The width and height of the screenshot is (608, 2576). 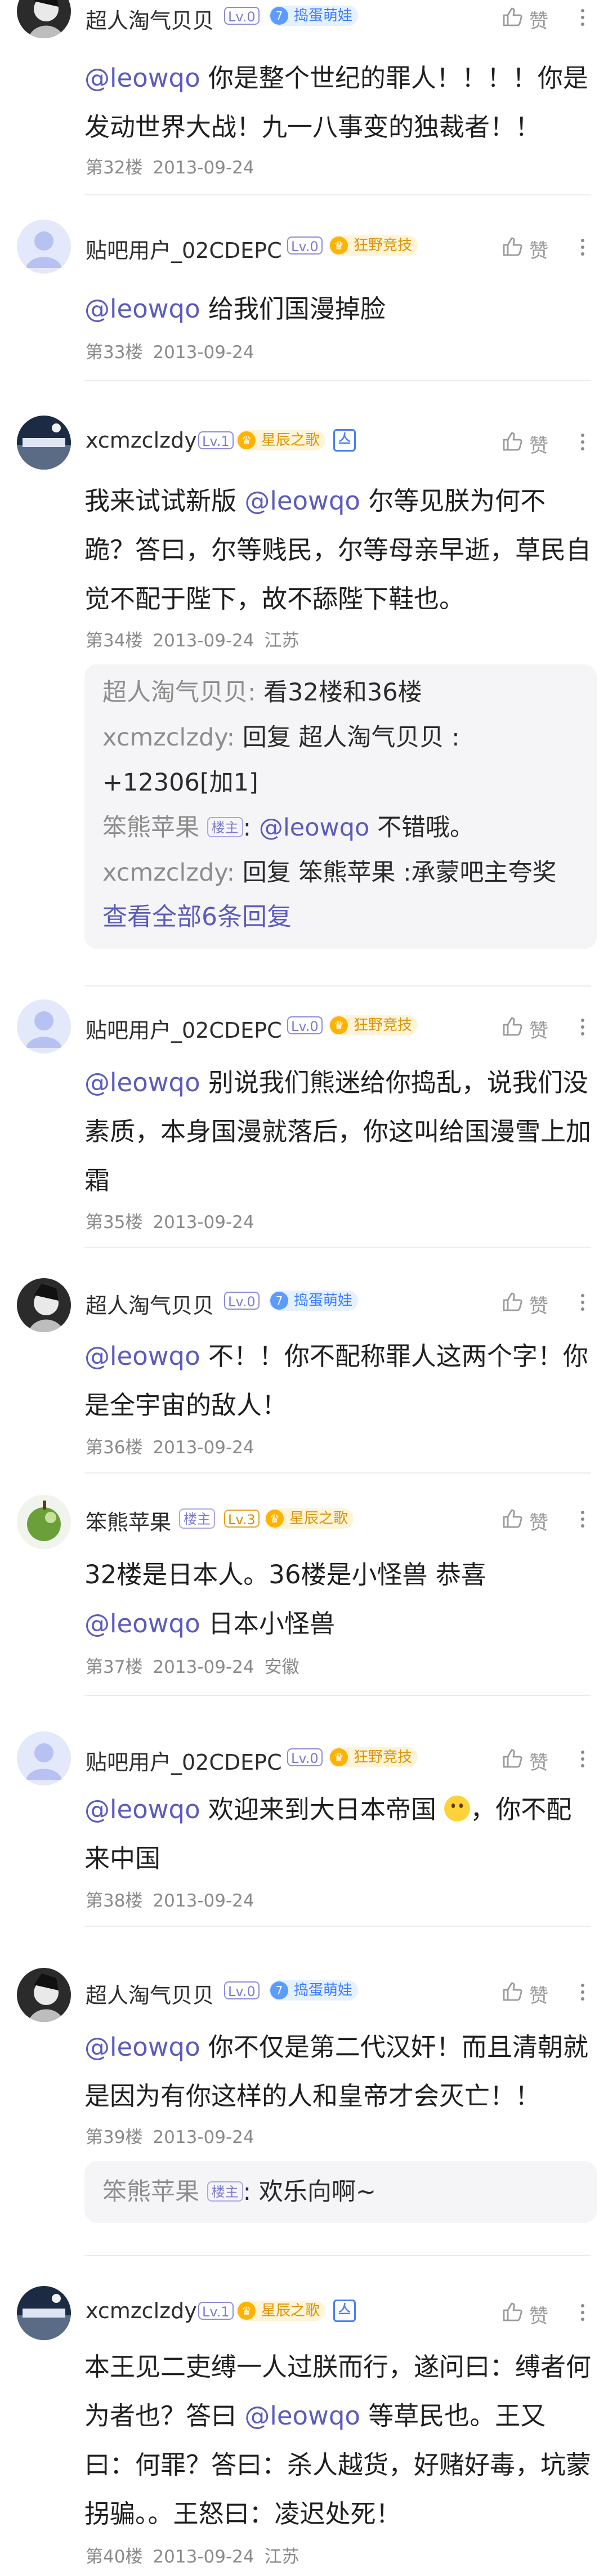 I want to click on reply-item: xcmzclzdy: 回复 超人淘气贝贝 :, so click(x=345, y=738).